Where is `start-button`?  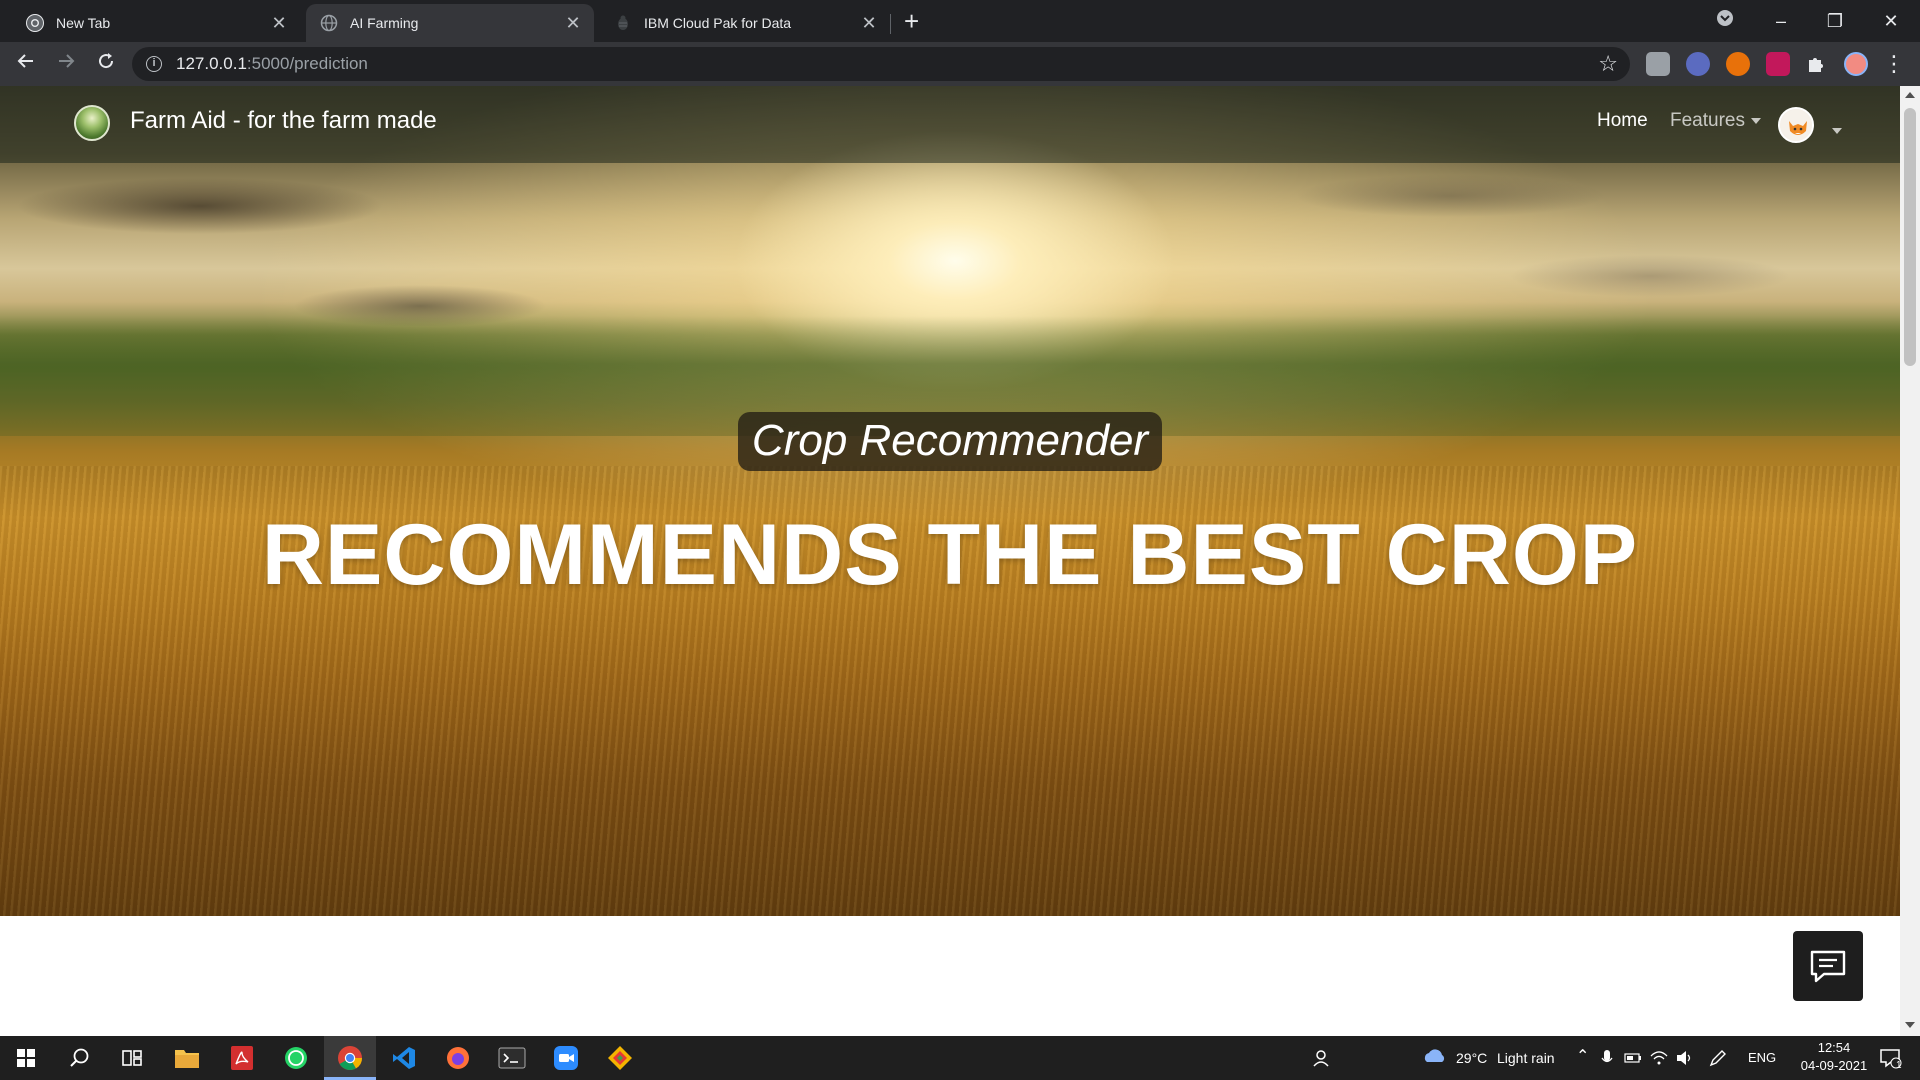 start-button is located at coordinates (26, 1058).